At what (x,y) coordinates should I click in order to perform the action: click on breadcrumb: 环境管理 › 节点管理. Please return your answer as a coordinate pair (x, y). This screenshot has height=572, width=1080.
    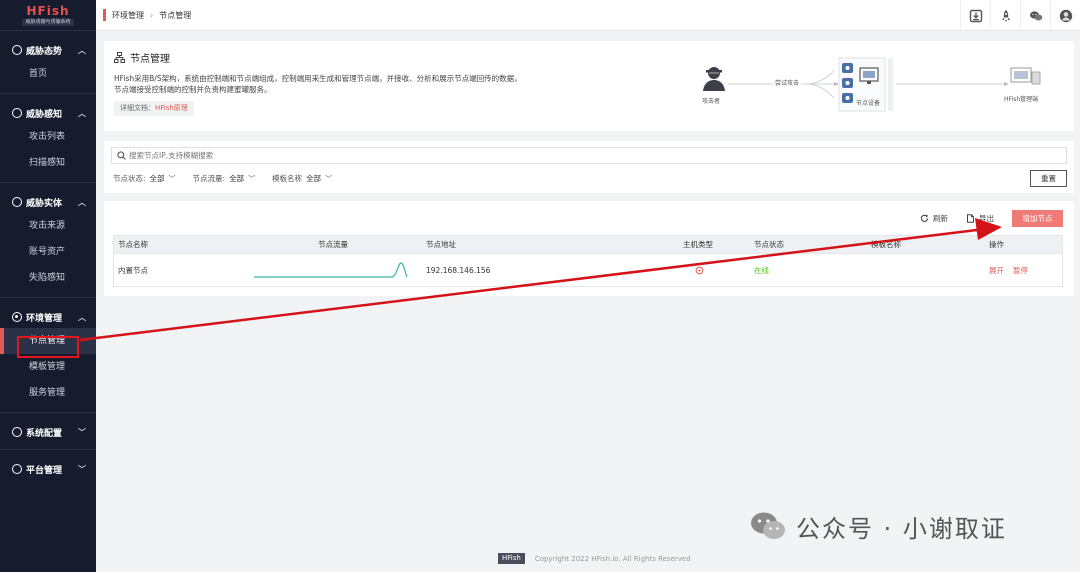
    Looking at the image, I should click on (151, 15).